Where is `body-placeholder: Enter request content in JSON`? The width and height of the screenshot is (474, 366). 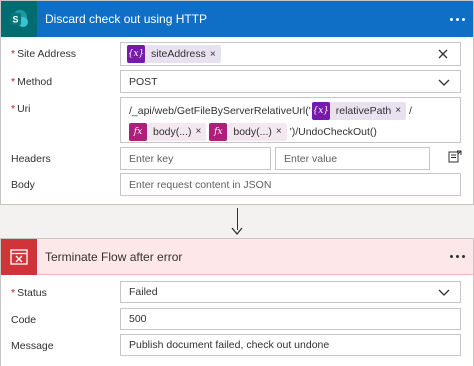 body-placeholder: Enter request content in JSON is located at coordinates (200, 184).